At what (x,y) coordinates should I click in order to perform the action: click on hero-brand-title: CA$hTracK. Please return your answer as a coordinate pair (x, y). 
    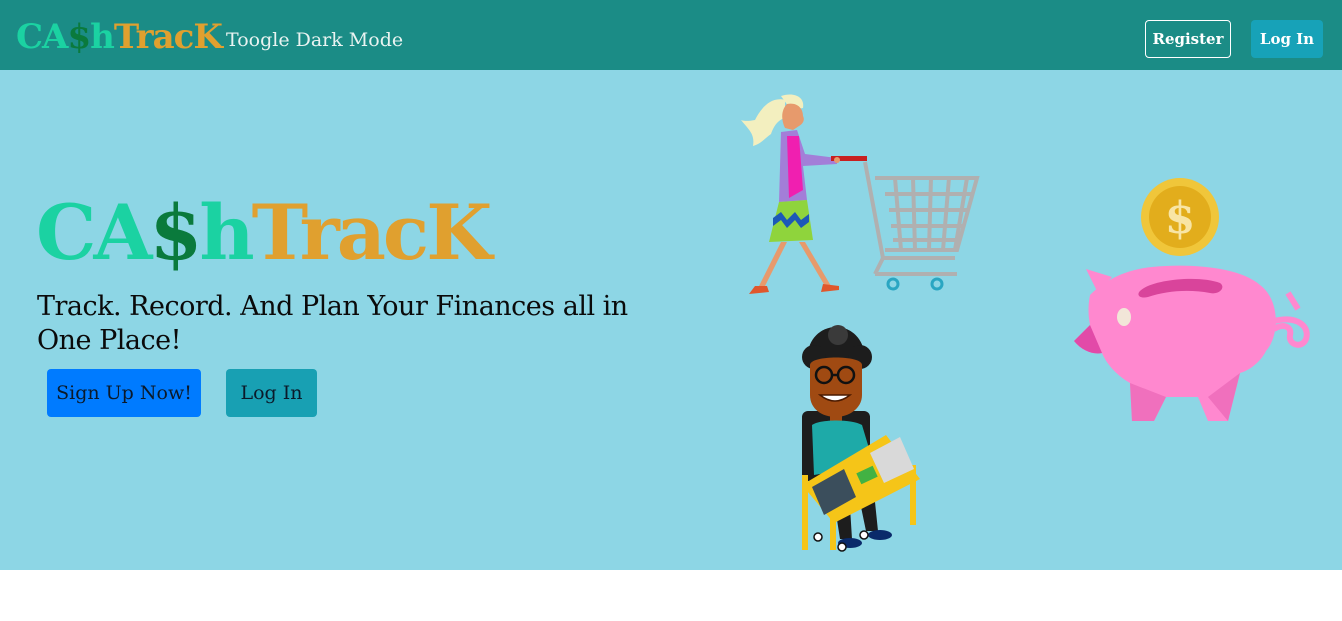
    Looking at the image, I should click on (264, 233).